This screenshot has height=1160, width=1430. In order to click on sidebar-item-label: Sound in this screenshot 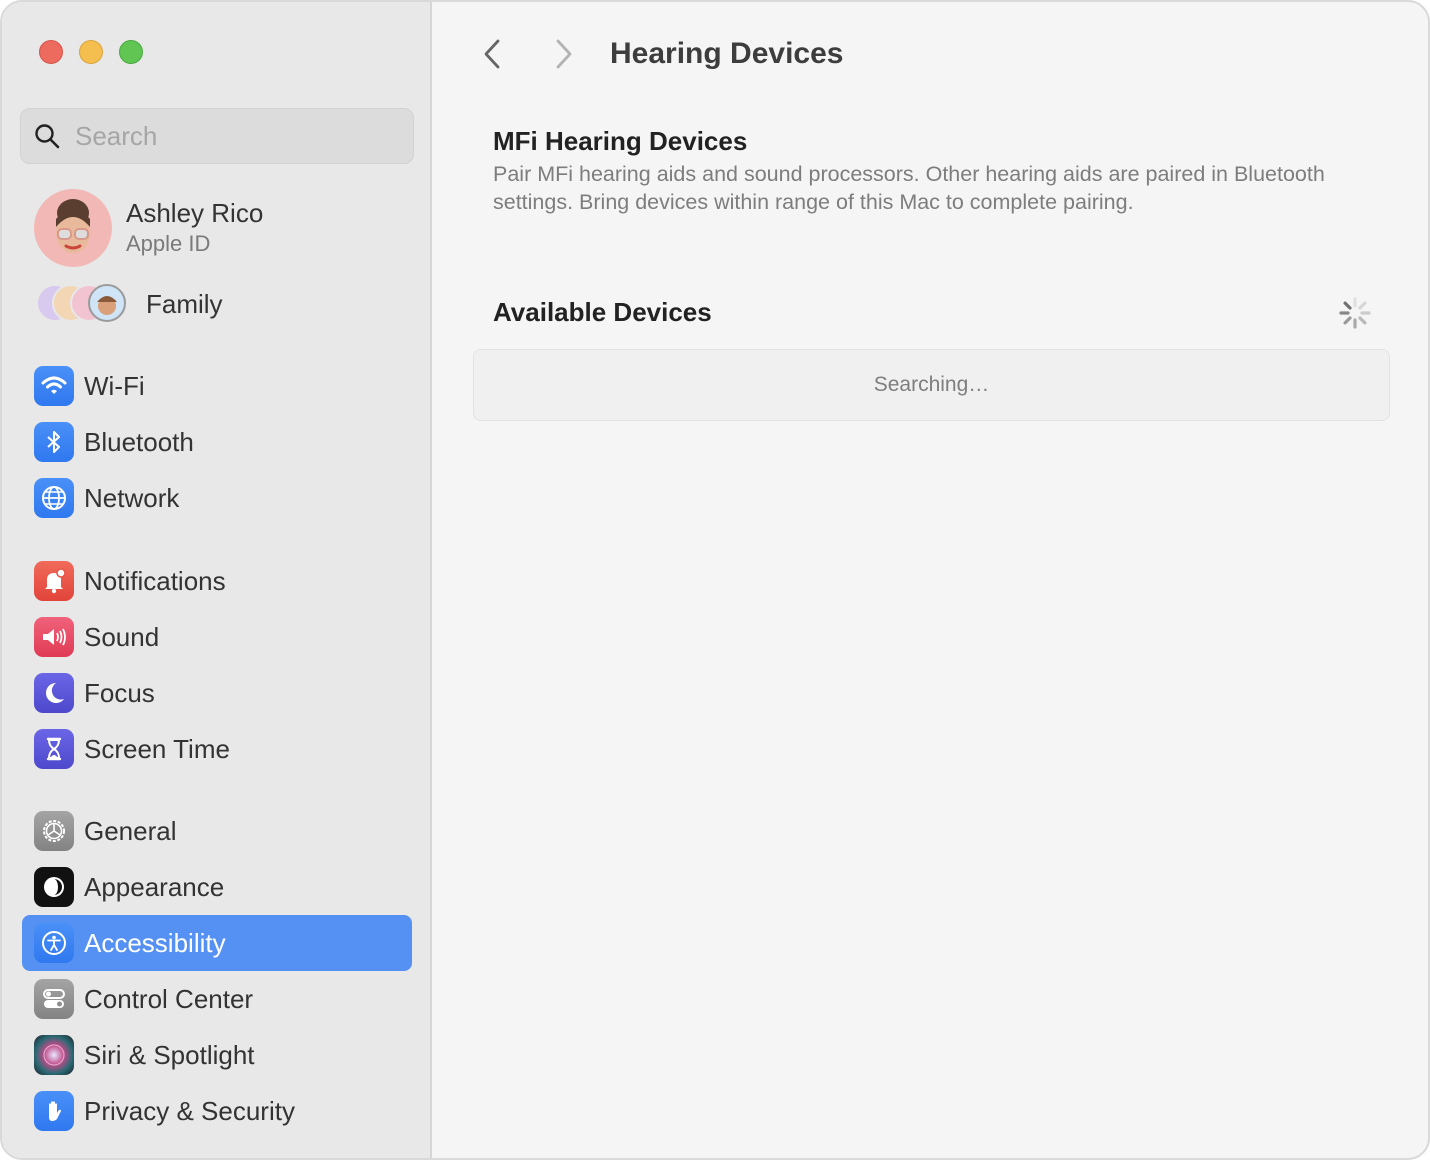, I will do `click(122, 636)`.